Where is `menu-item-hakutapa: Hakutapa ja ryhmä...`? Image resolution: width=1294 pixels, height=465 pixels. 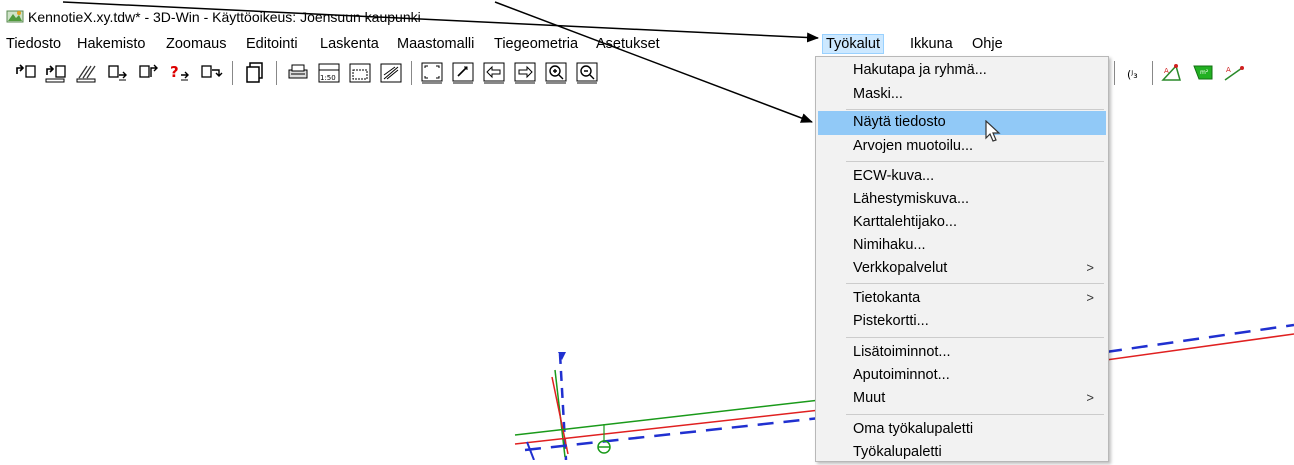
menu-item-hakutapa: Hakutapa ja ryhmä... is located at coordinates (962, 71).